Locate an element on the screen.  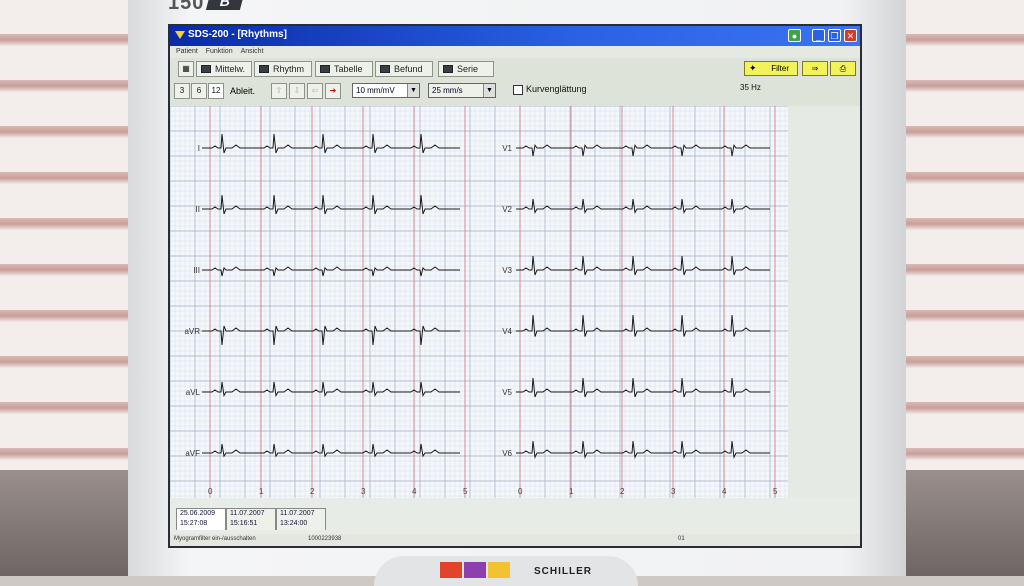
leads-12-button: 12 is located at coordinates (216, 91).